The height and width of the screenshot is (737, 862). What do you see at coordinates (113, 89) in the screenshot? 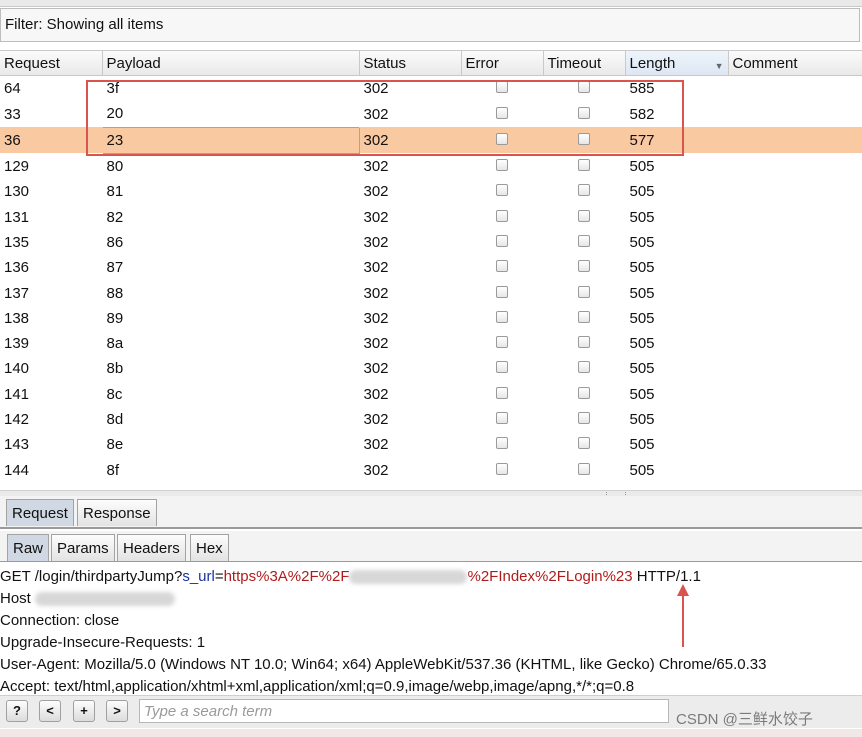
I see `cell-payload: 3f` at bounding box center [113, 89].